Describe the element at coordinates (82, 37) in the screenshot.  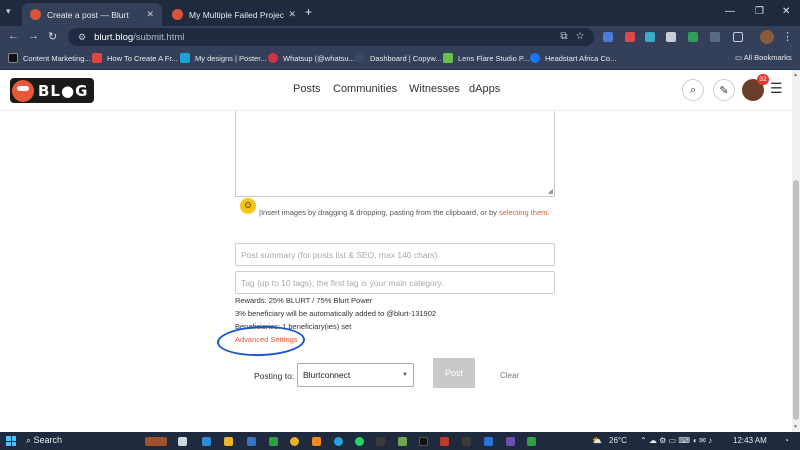
I see `site-info-icon: ⚙` at that location.